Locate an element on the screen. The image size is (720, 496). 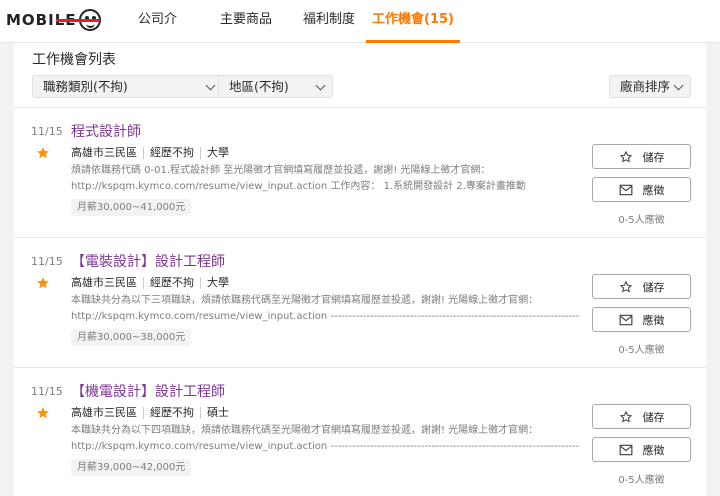
category-filter: 職務類別(不拘) is located at coordinates (127, 86).